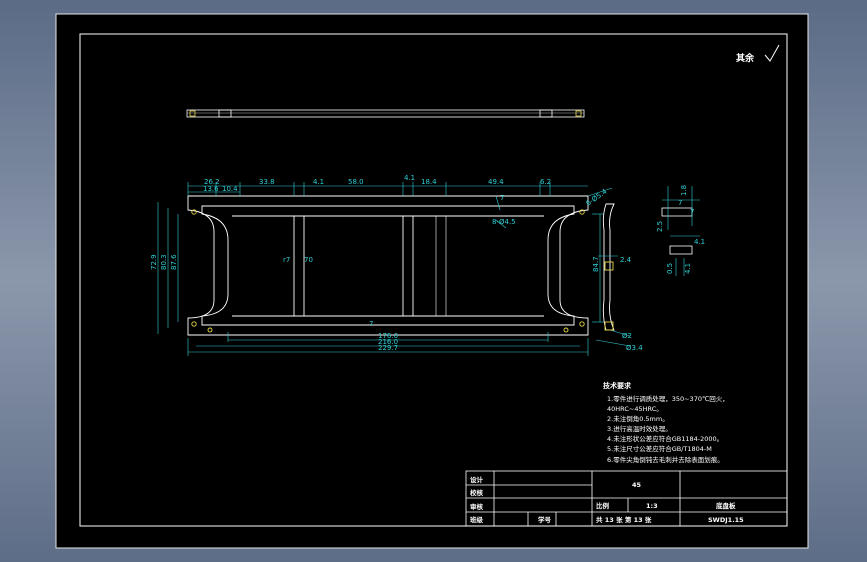 The width and height of the screenshot is (867, 562). Describe the element at coordinates (638, 418) in the screenshot. I see `svg-text: 2.未注倒角0.5mm。` at that location.